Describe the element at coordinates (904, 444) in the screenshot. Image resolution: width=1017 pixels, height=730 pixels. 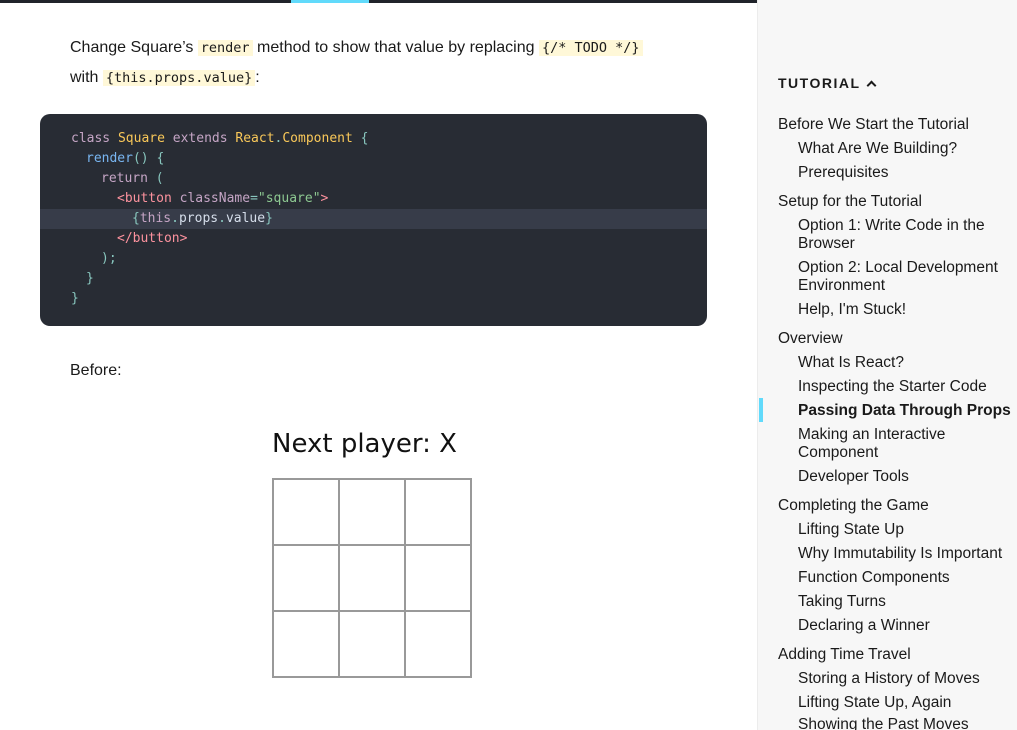
I see `sidebar-item-interactive-component: Making an Interactive Component` at that location.